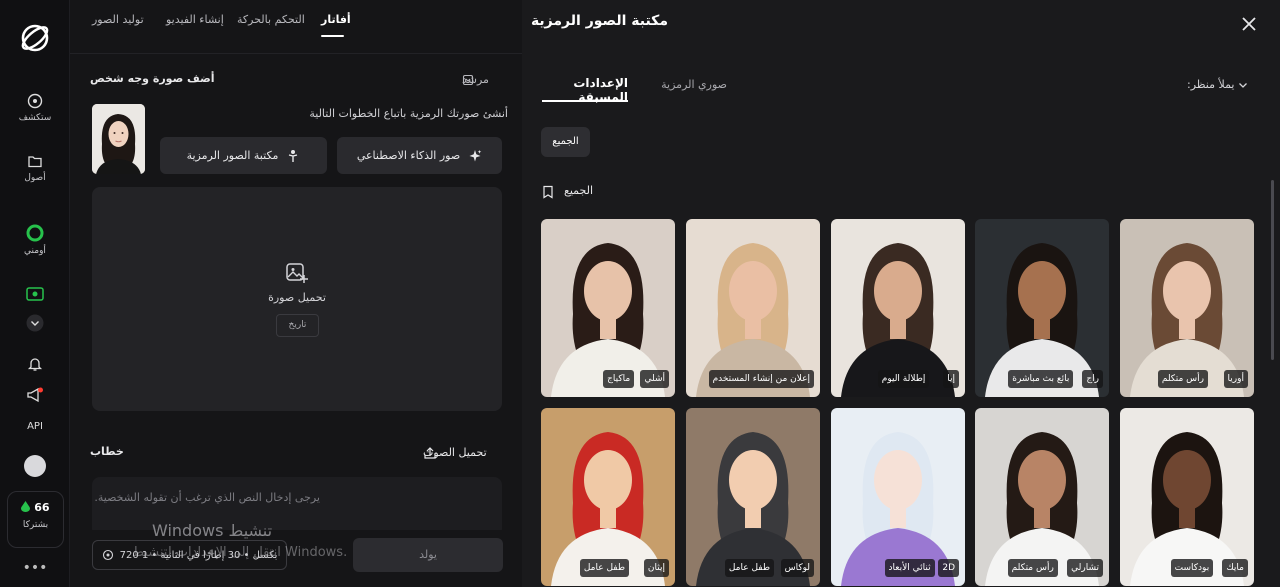 This screenshot has height=587, width=1280. Describe the element at coordinates (297, 273) in the screenshot. I see `image-upload-icon` at that location.